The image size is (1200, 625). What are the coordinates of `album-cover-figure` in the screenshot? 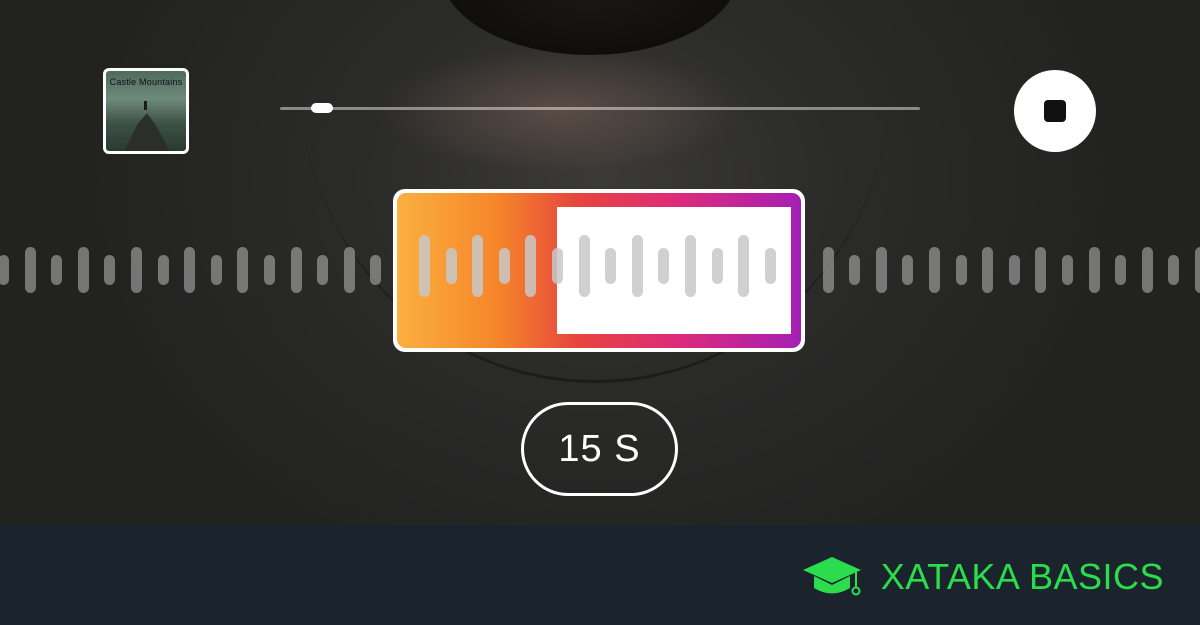 It's located at (145, 105).